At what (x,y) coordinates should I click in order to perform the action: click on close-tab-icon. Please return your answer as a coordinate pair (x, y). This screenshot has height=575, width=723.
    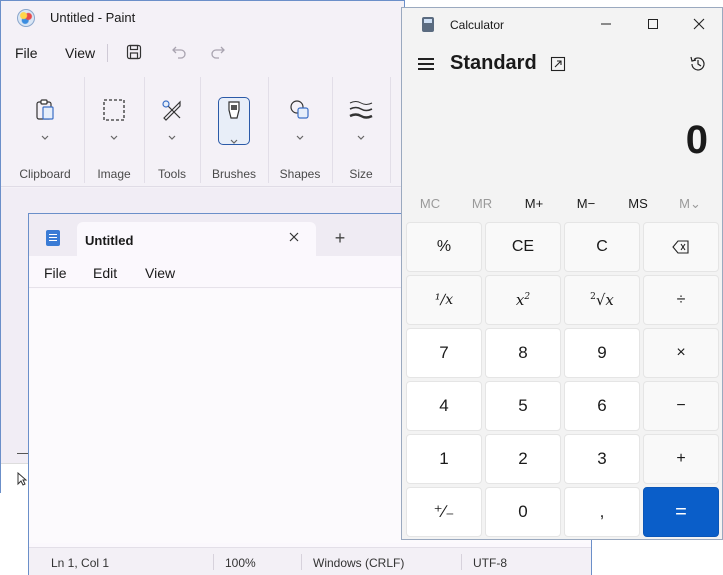
    Looking at the image, I should click on (294, 238).